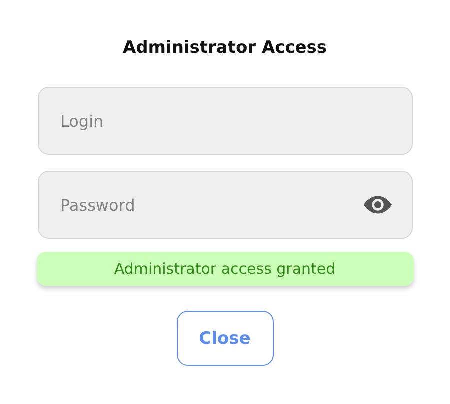 The image size is (450, 404). I want to click on eye-icon, so click(378, 205).